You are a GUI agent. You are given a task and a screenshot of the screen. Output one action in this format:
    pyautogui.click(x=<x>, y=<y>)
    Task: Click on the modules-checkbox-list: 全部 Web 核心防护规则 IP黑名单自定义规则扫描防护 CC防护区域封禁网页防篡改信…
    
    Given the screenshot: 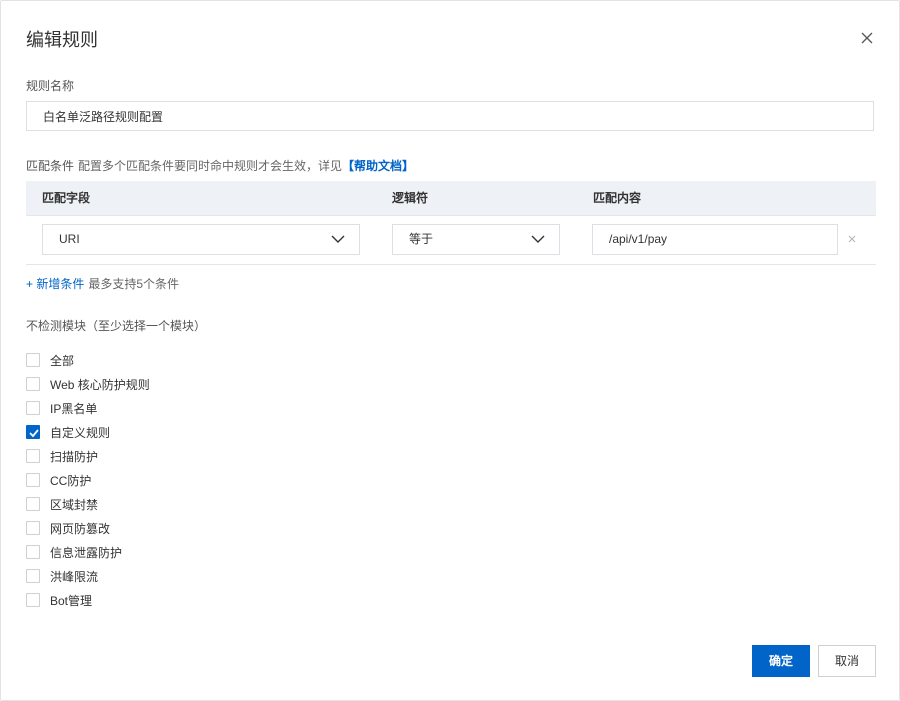 What is the action you would take?
    pyautogui.click(x=88, y=480)
    